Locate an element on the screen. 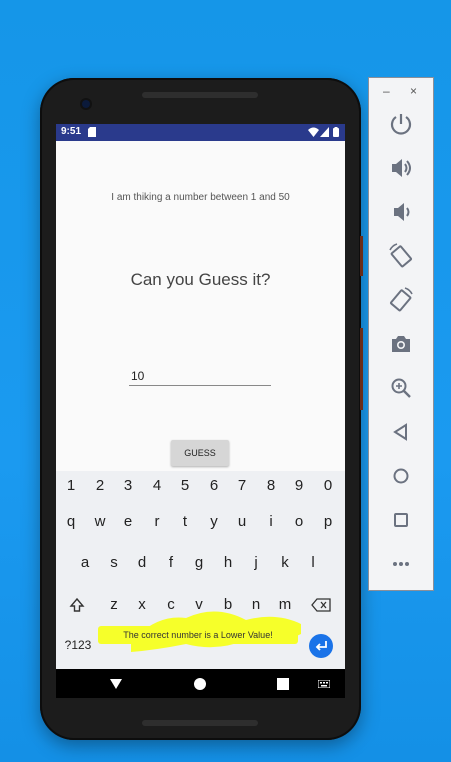  zoom-button is located at coordinates (401, 388).